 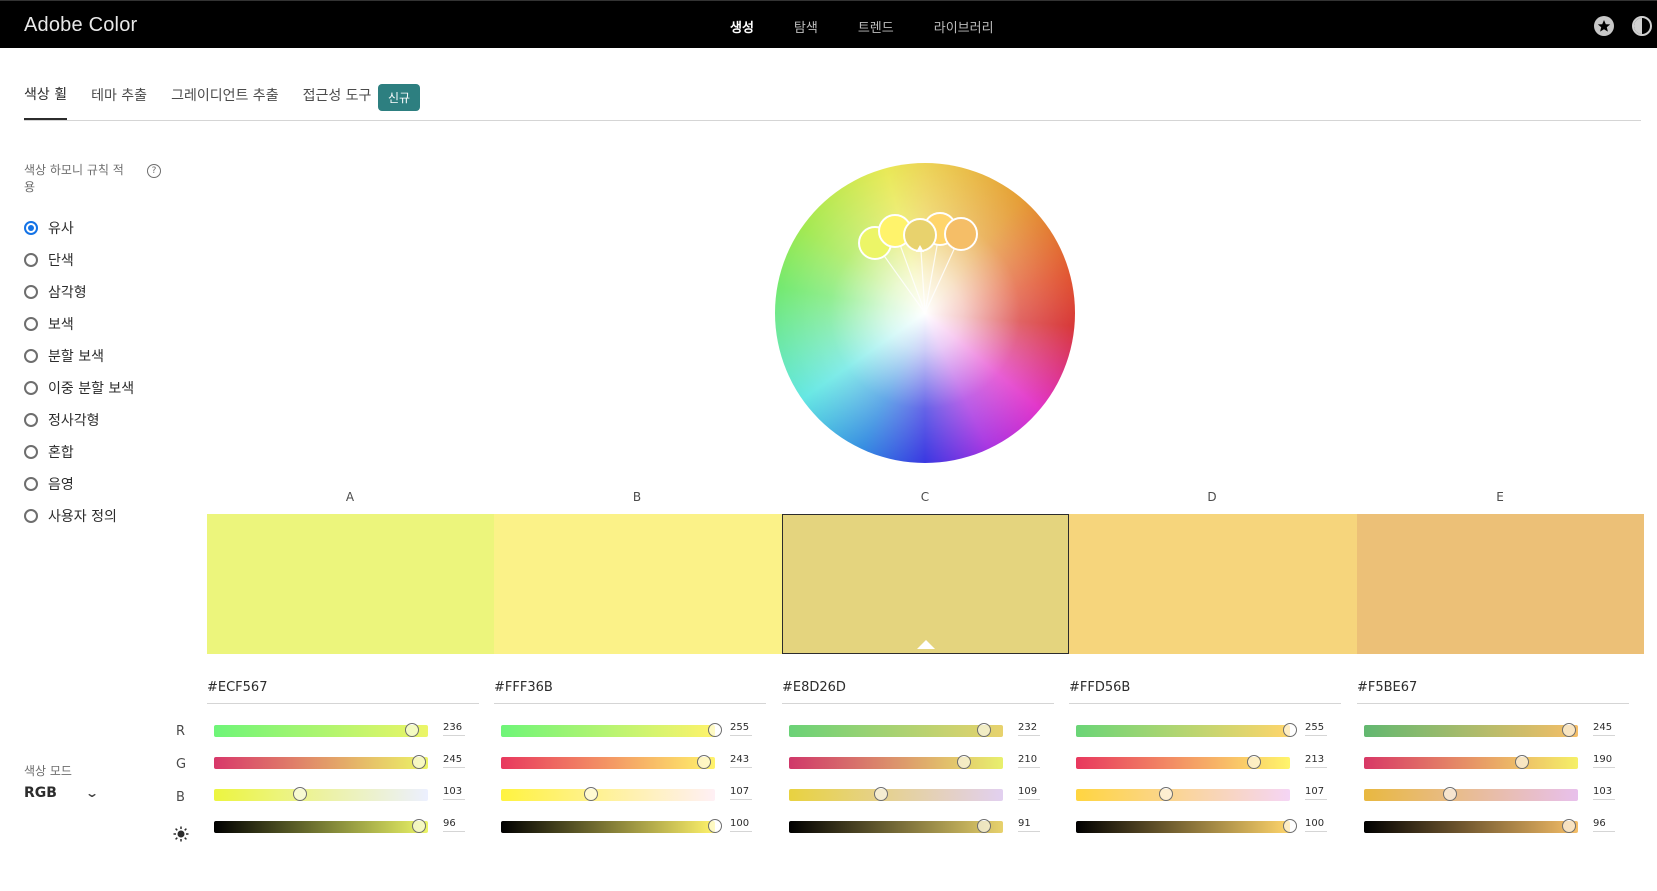 What do you see at coordinates (79, 452) in the screenshot?
I see `rule-compound: 혼합` at bounding box center [79, 452].